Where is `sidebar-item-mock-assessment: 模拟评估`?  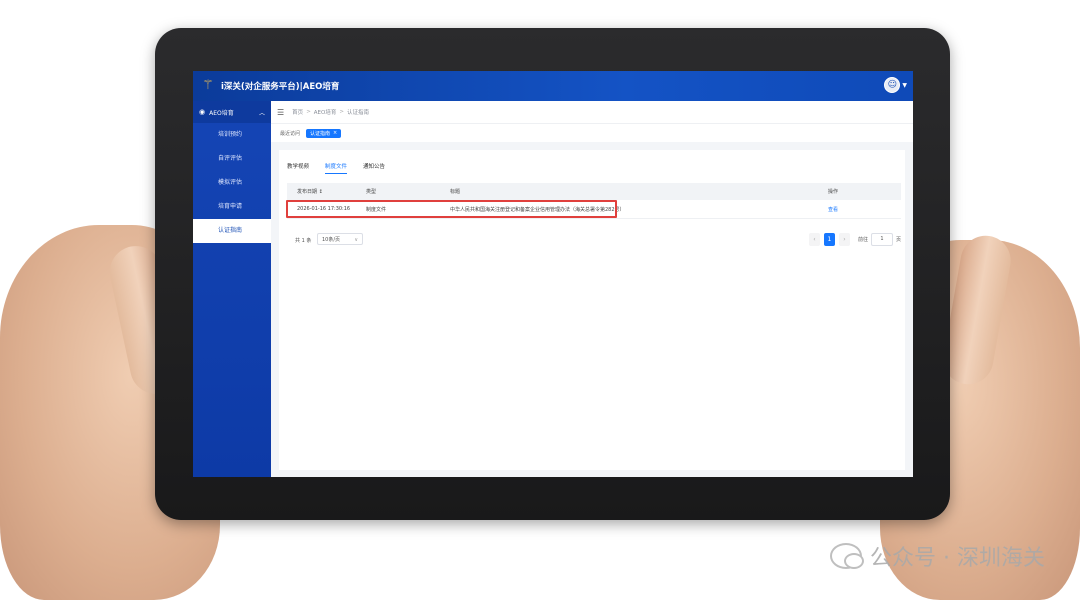 sidebar-item-mock-assessment: 模拟评估 is located at coordinates (232, 183).